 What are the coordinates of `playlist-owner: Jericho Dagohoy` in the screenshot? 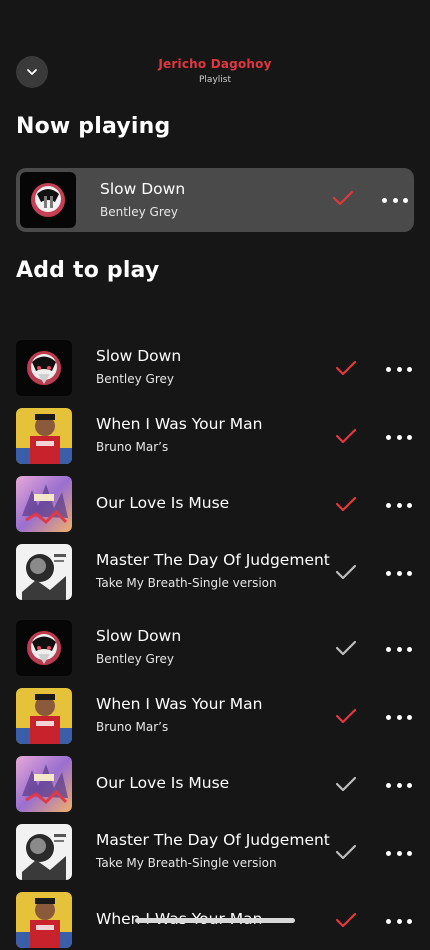 It's located at (215, 64).